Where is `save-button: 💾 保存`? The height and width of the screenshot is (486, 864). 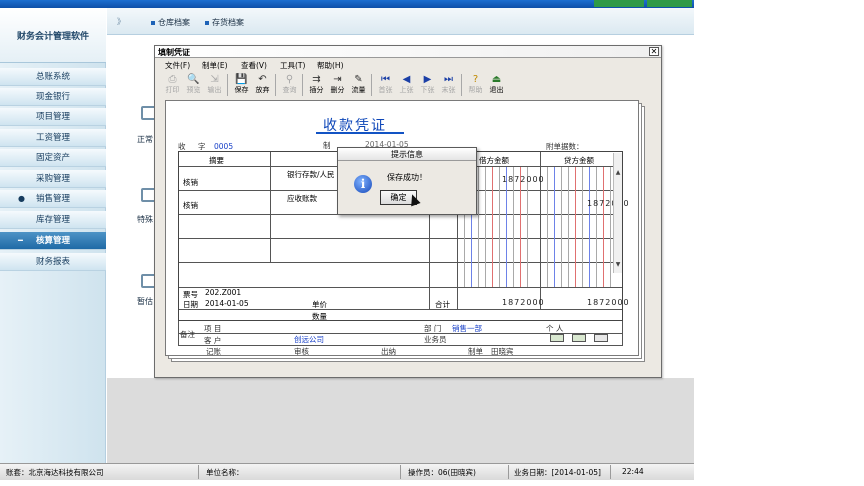 save-button: 💾 保存 is located at coordinates (241, 85).